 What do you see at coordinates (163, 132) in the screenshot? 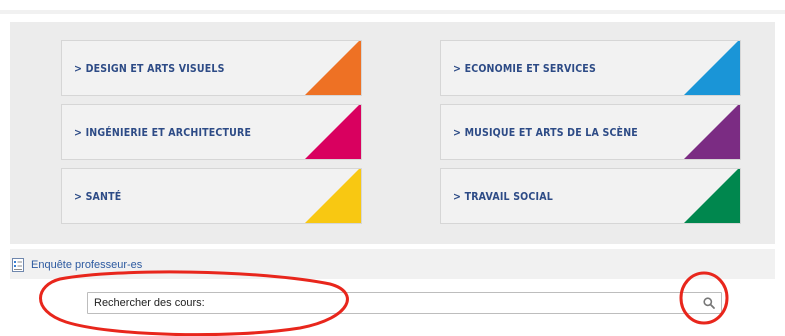
I see `category-label: > INGÉNIERIE ET ARCHITECTURE` at bounding box center [163, 132].